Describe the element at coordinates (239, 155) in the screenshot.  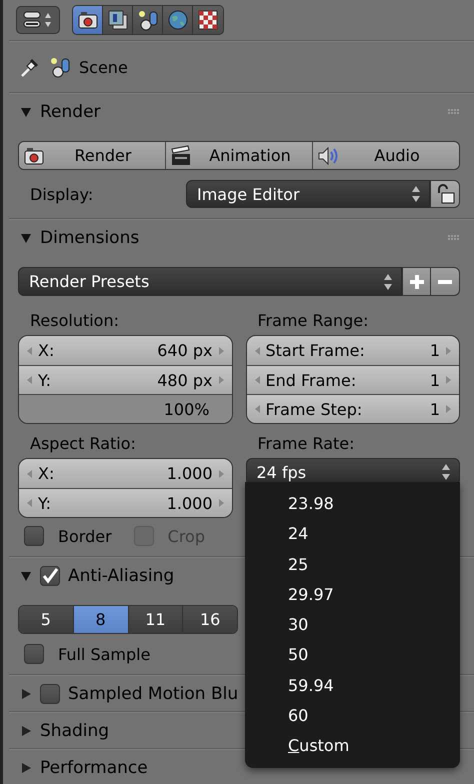
I see `render-button: Animation` at that location.